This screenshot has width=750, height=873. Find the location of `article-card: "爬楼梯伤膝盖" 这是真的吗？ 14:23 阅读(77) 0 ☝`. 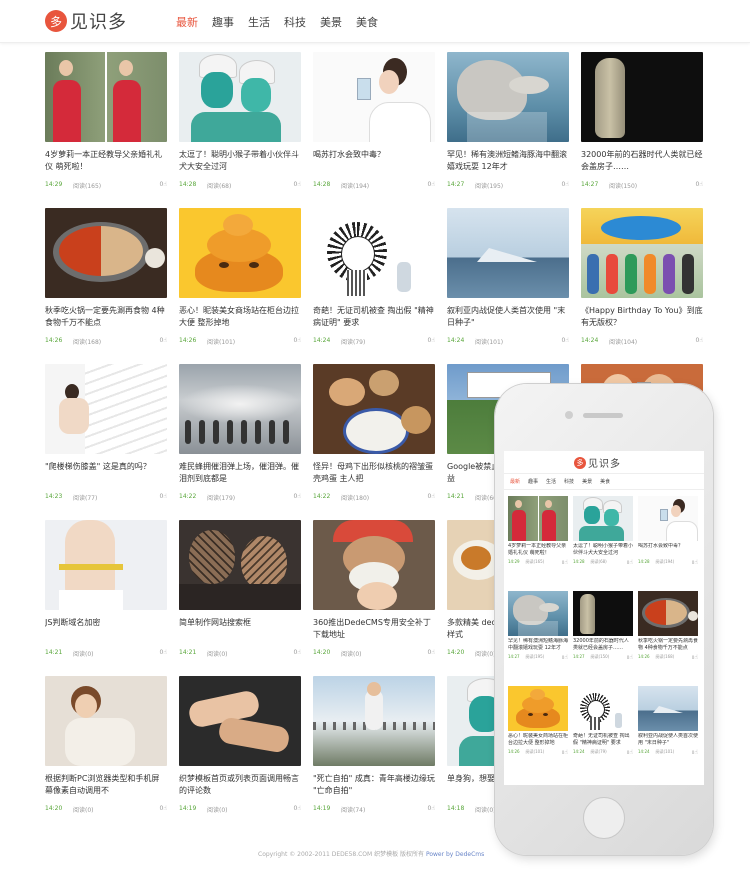

article-card: "爬楼梯伤膝盖" 这是真的吗？ 14:23 阅读(77) 0 ☝ is located at coordinates (106, 433).